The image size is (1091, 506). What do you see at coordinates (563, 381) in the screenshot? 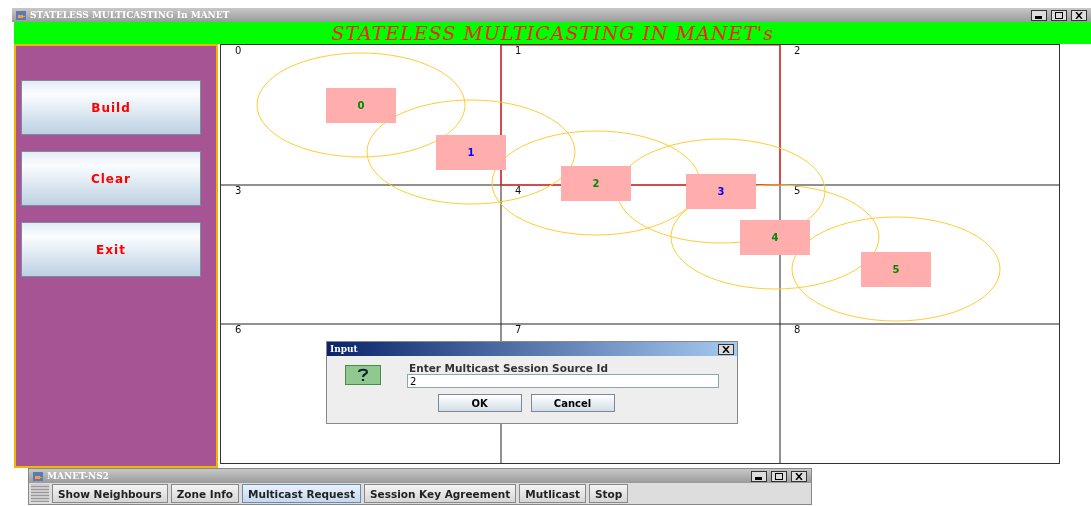
I see `input-field: 2` at bounding box center [563, 381].